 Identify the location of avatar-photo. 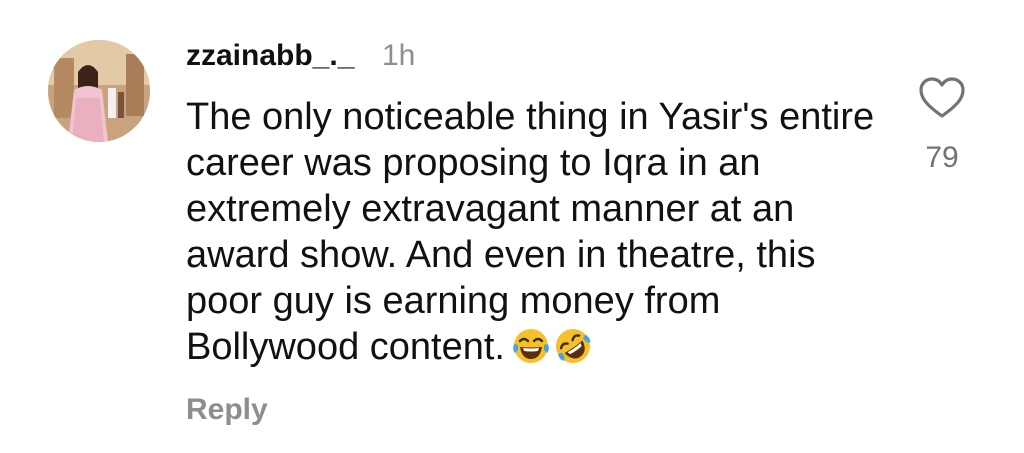
(99, 91).